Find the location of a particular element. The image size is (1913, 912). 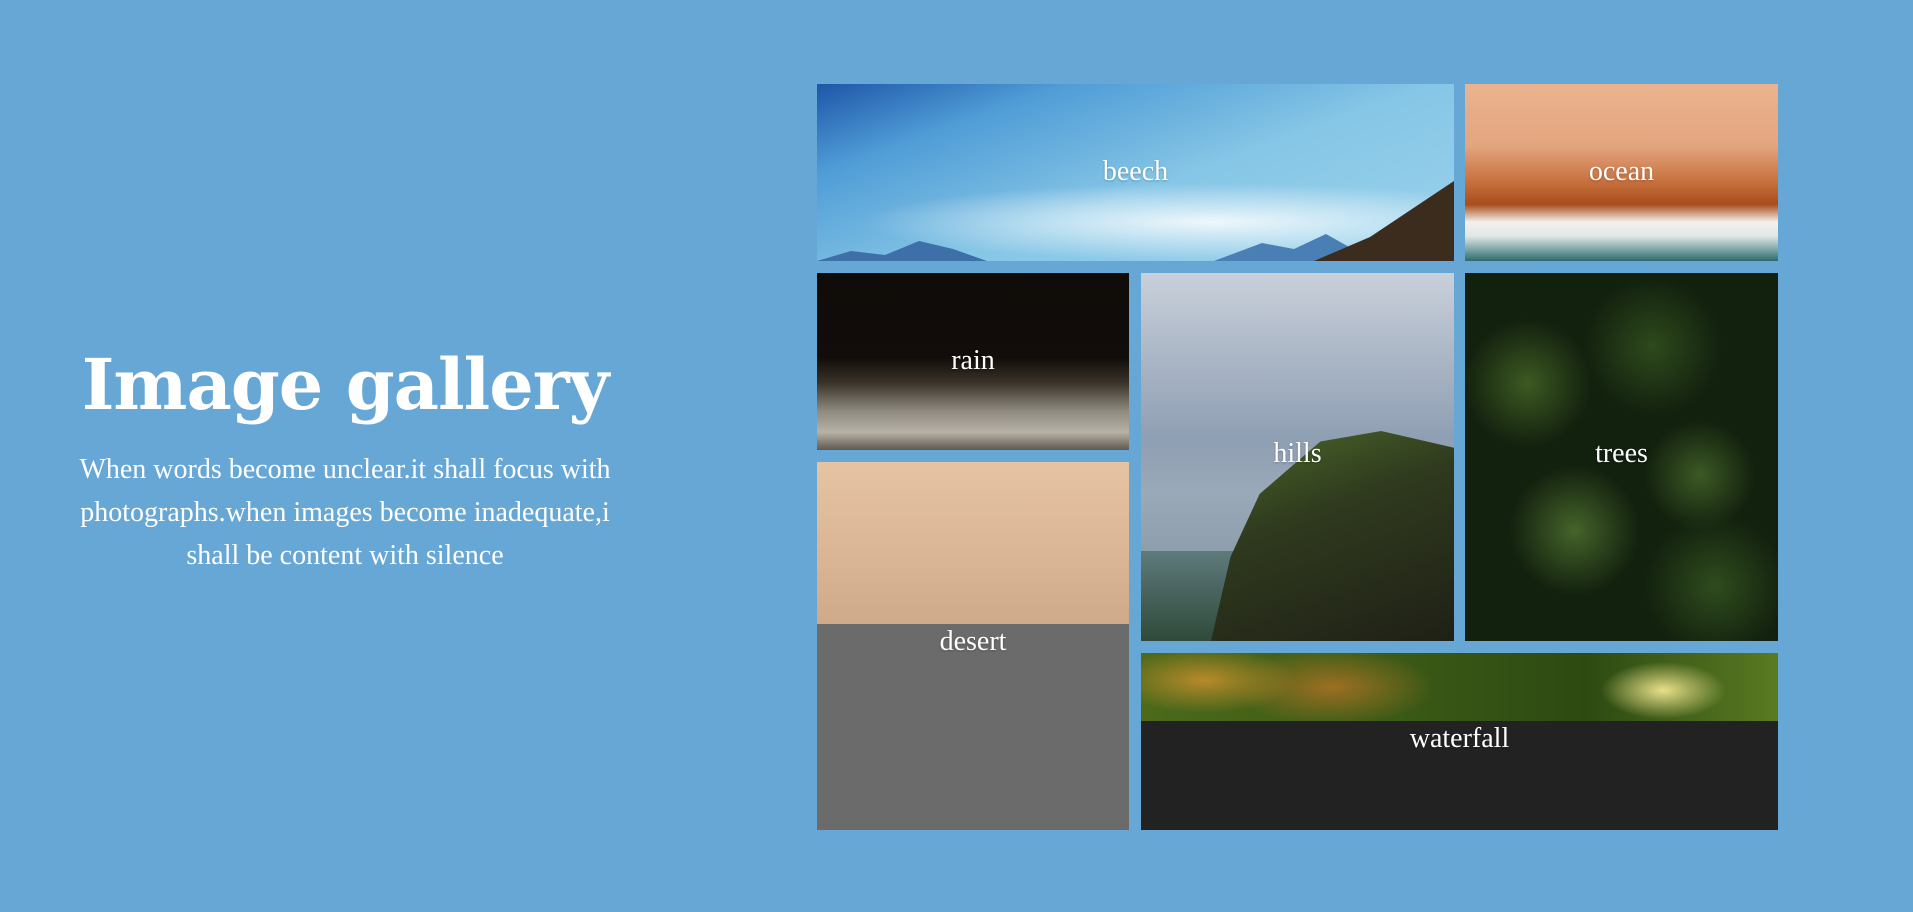

gallery-tile-beech: beech is located at coordinates (1135, 172).